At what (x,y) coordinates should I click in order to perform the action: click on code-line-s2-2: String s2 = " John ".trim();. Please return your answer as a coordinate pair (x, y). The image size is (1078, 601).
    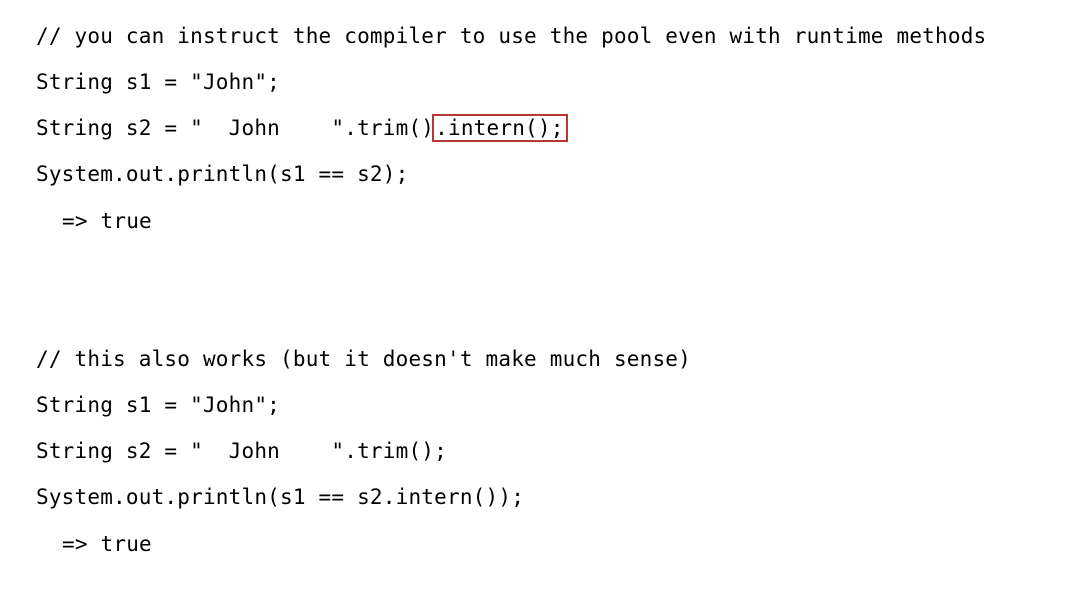
    Looking at the image, I should click on (241, 451).